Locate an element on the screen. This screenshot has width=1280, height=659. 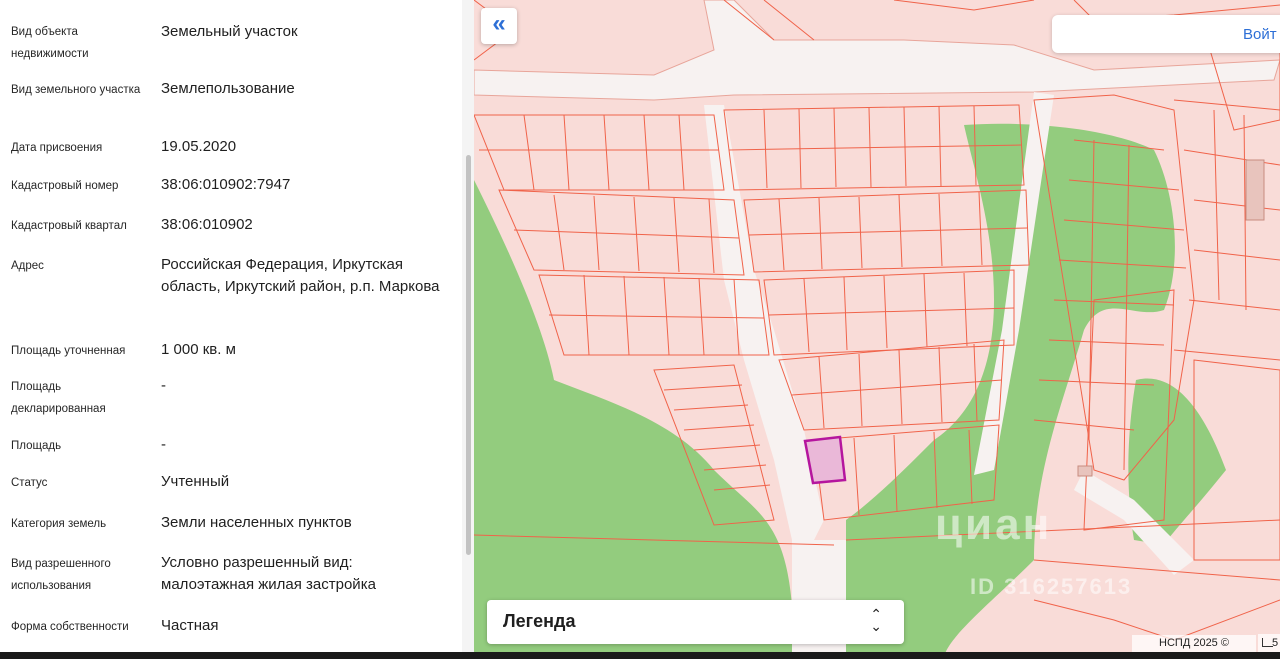
panel-scrollbar-thumb is located at coordinates (468, 355).